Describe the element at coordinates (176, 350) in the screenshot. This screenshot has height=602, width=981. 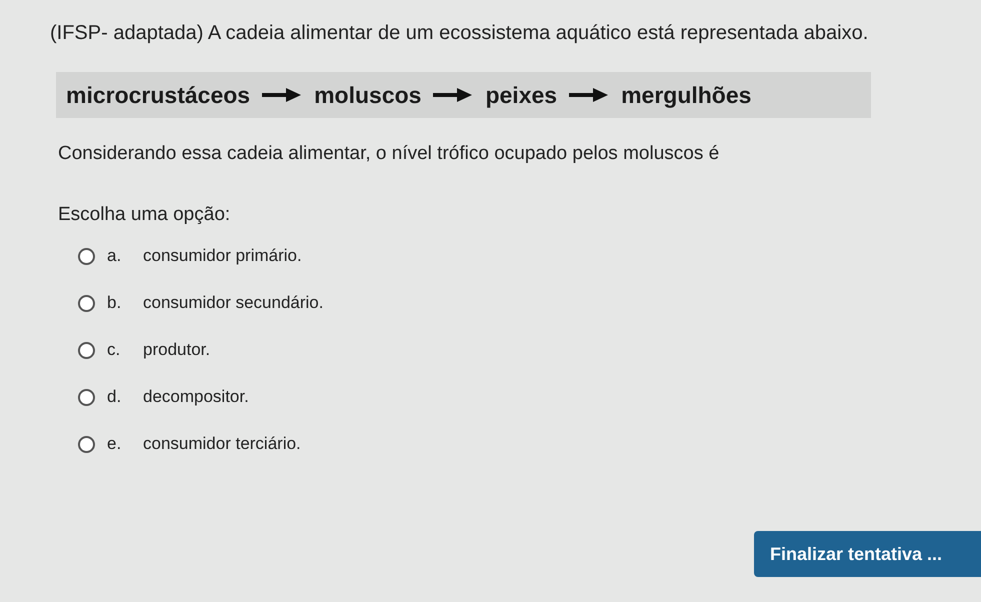
I see `option-text: produtor.` at that location.